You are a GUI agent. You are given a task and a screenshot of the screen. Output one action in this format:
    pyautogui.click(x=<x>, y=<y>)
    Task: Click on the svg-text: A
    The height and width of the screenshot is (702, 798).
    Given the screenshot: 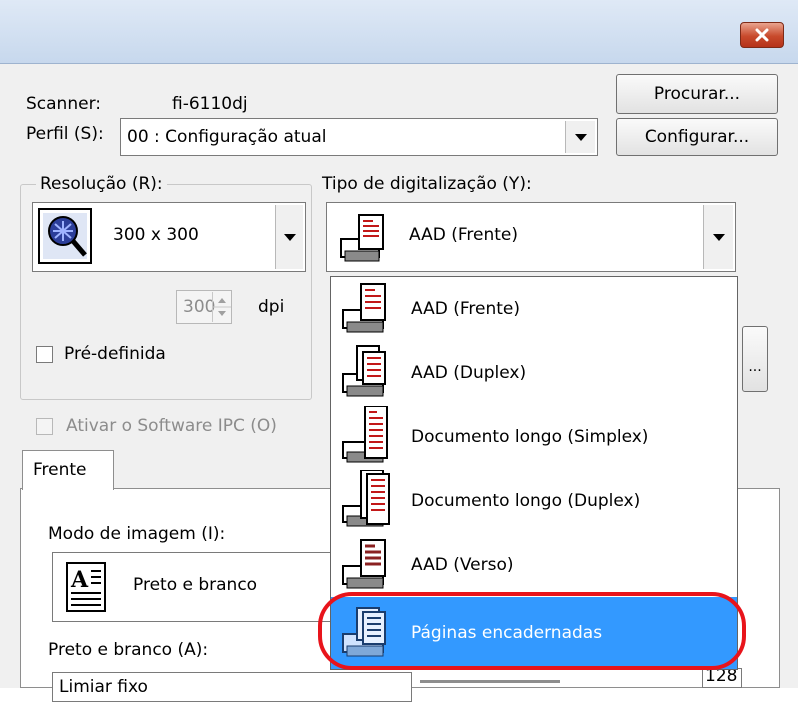 What is the action you would take?
    pyautogui.click(x=79, y=580)
    